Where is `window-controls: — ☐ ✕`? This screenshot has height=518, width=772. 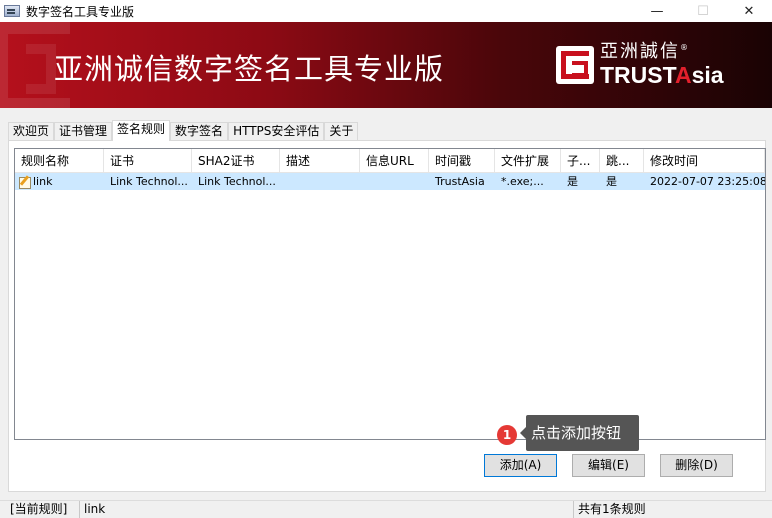 window-controls: — ☐ ✕ is located at coordinates (703, 11).